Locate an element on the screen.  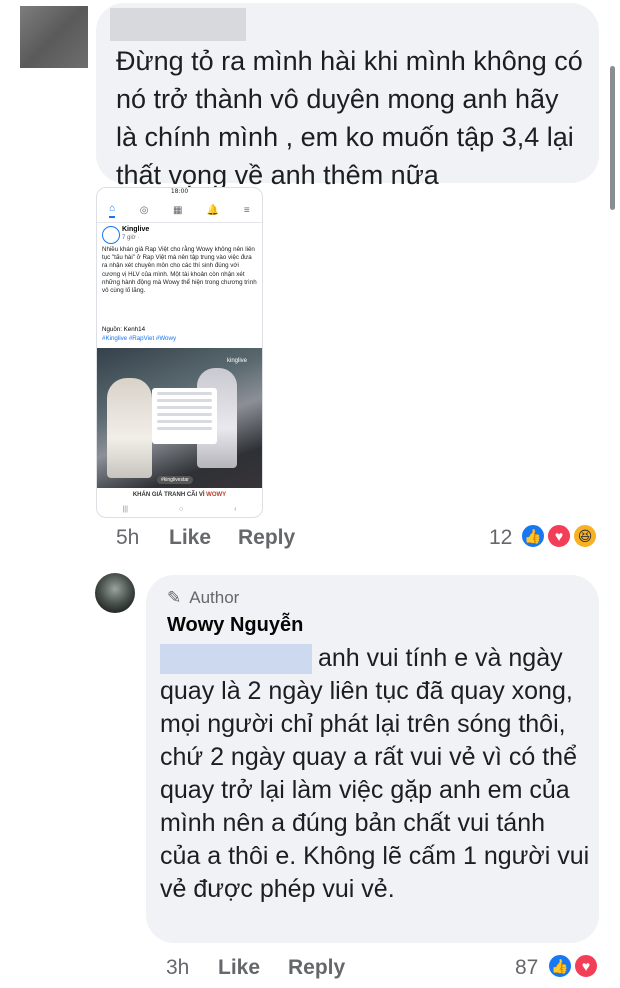
facebook-nav-bar: ⌂ ◎ ▦ 🔔 ≡ is located at coordinates (179, 210).